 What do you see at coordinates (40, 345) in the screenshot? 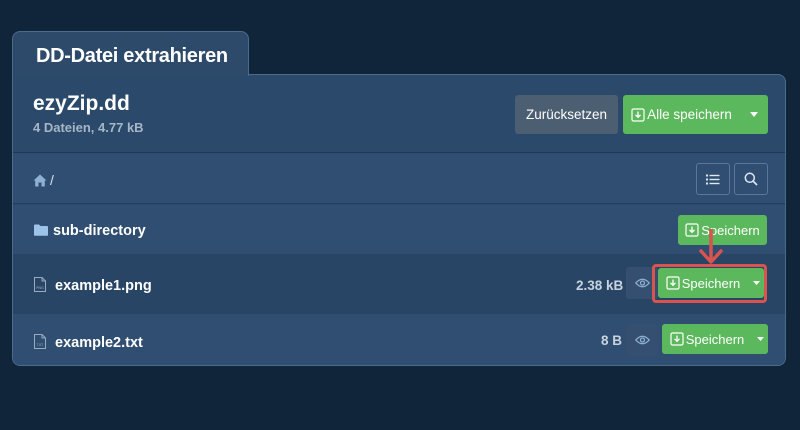
I see `file-ext-label: TXT` at bounding box center [40, 345].